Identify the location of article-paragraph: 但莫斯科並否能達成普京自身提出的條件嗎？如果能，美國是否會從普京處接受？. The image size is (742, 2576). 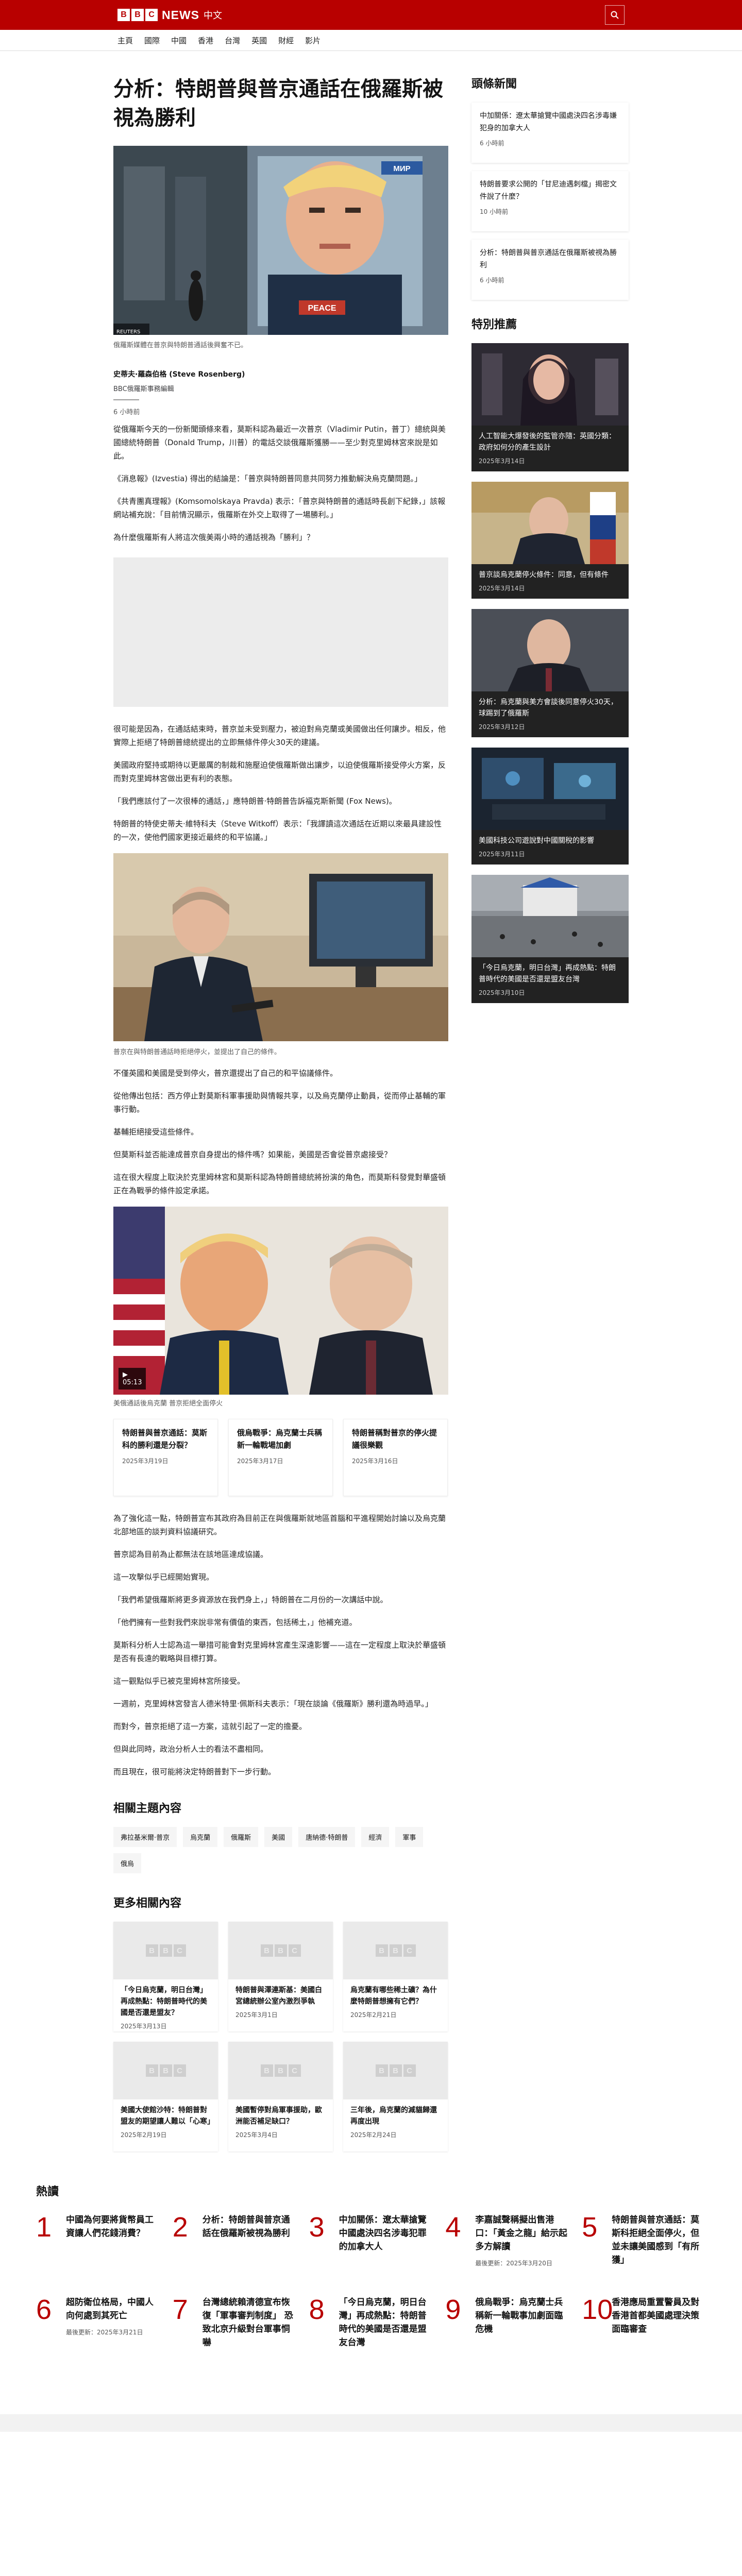
(252, 1154).